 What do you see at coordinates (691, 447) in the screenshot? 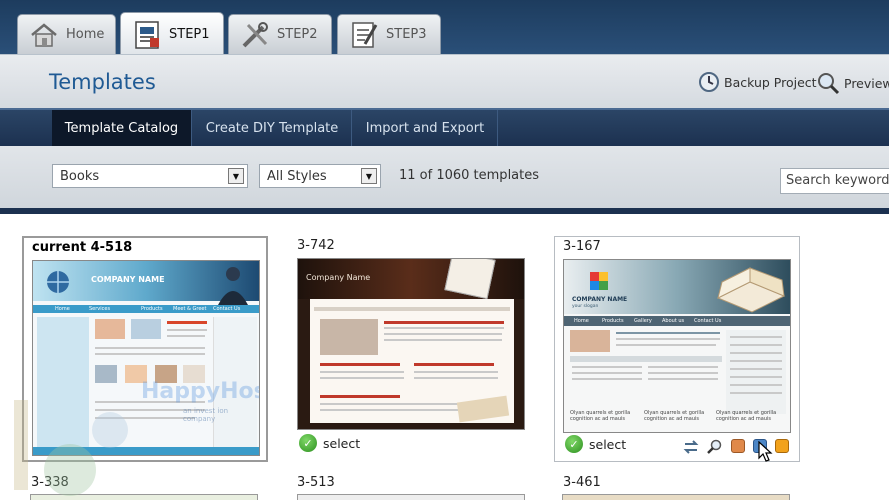
I see `swap-arrows-icon` at bounding box center [691, 447].